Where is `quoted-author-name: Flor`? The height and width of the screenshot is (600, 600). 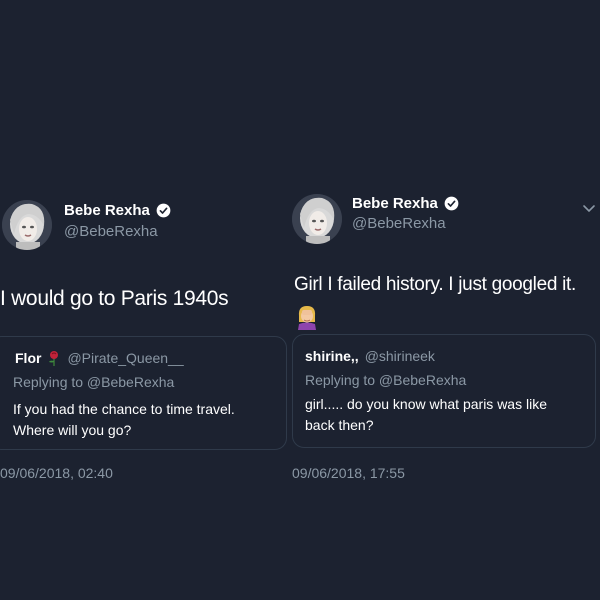 quoted-author-name: Flor is located at coordinates (28, 358).